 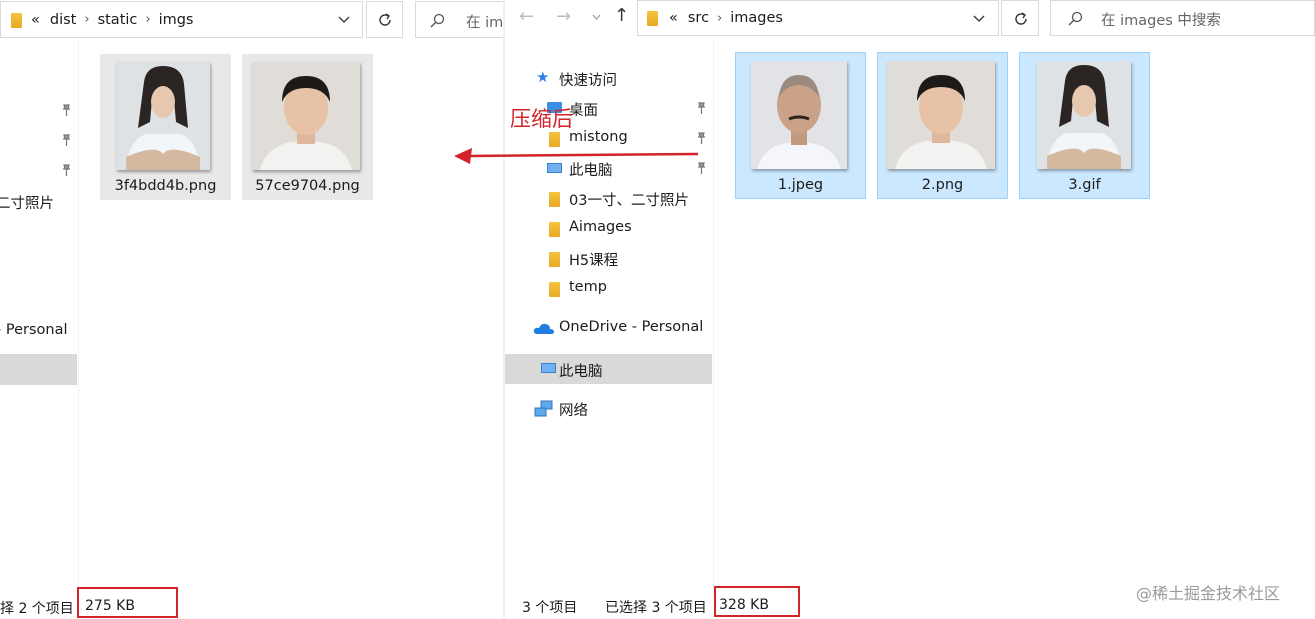 I want to click on breadcrumb-dist: dist, so click(x=63, y=20).